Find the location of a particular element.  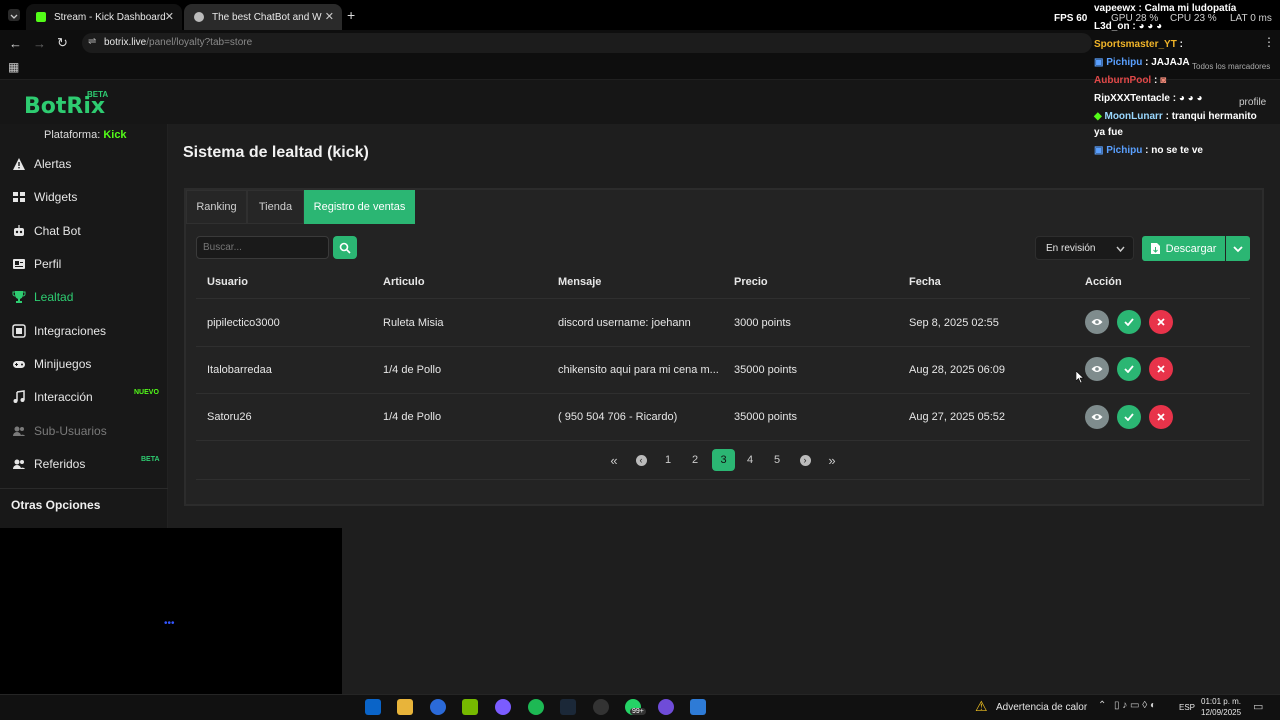

column-header-articulo: Articulo is located at coordinates (404, 282).